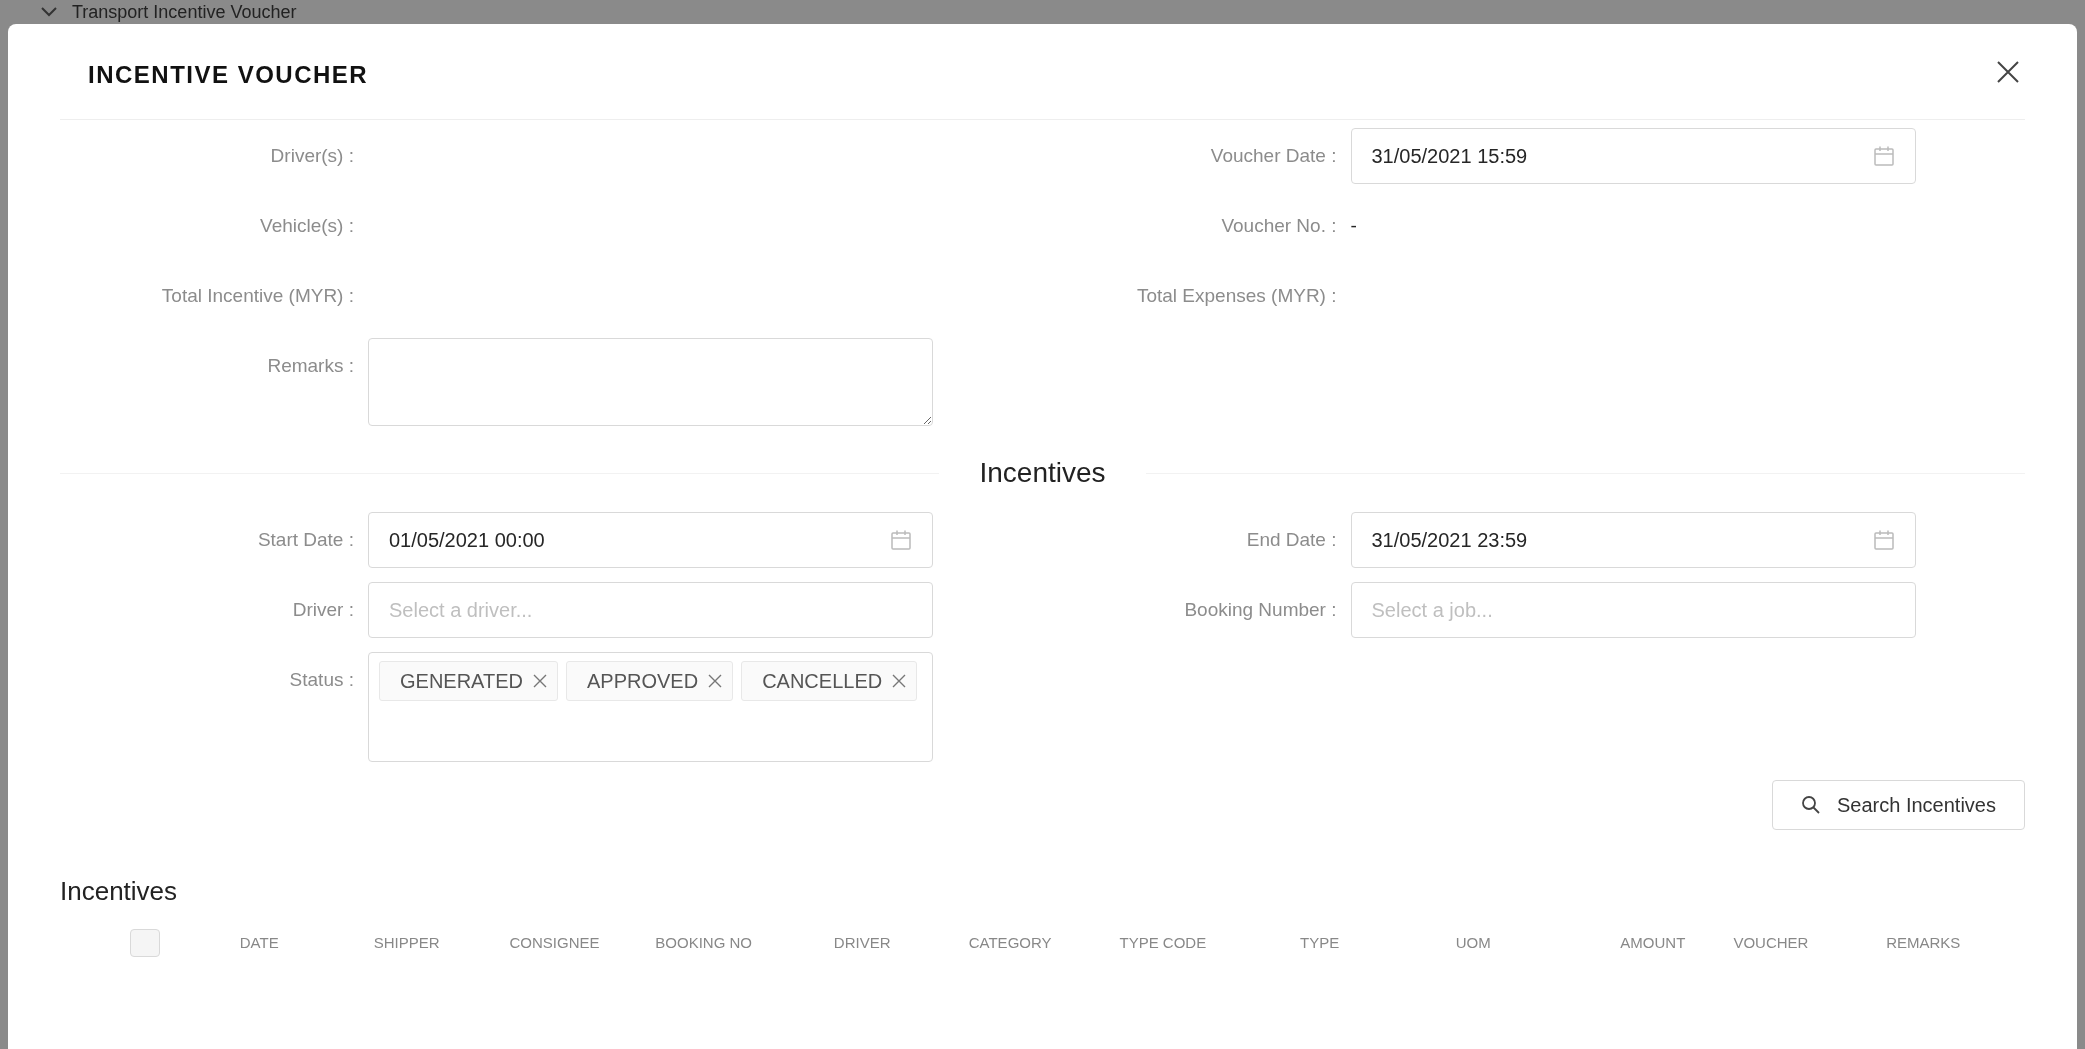 The image size is (2085, 1049). I want to click on tag: CANCELLED, so click(829, 681).